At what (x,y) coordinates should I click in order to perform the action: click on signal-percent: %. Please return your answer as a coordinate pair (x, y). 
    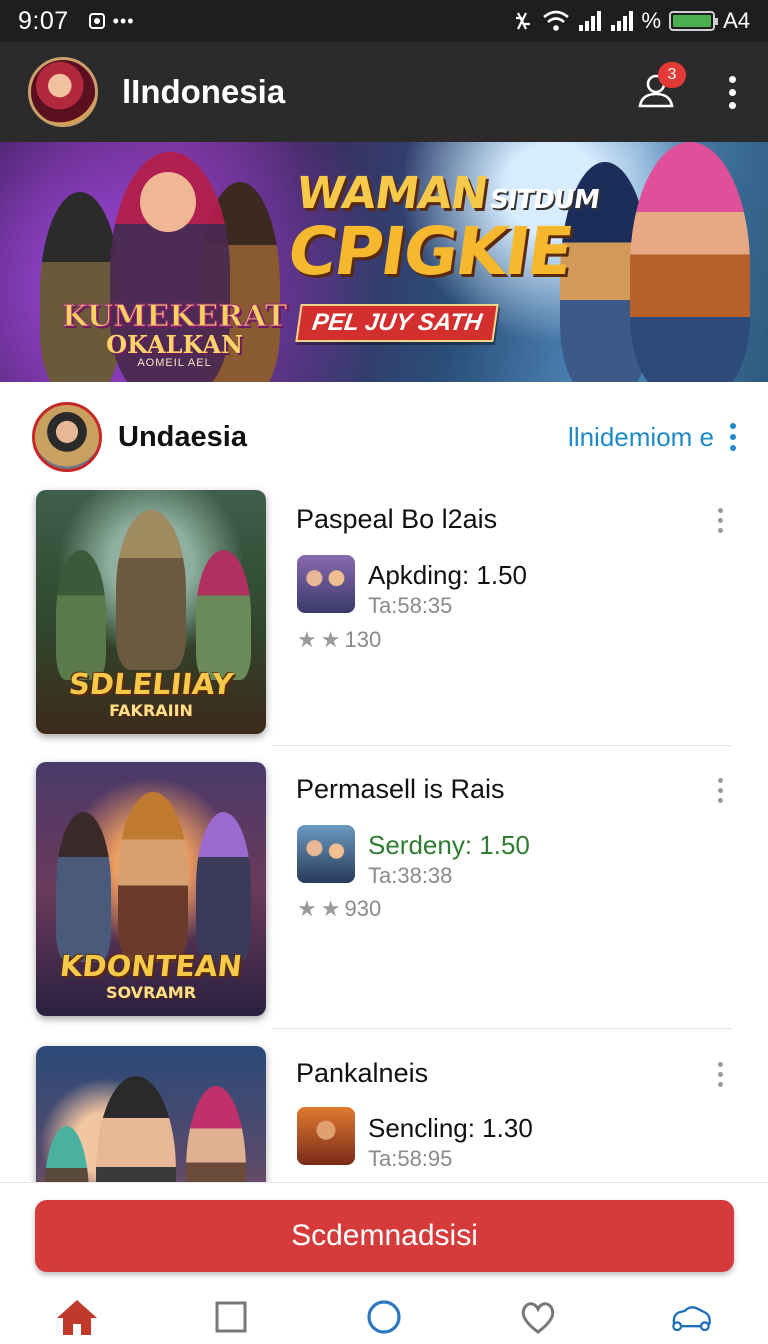
    Looking at the image, I should click on (651, 20).